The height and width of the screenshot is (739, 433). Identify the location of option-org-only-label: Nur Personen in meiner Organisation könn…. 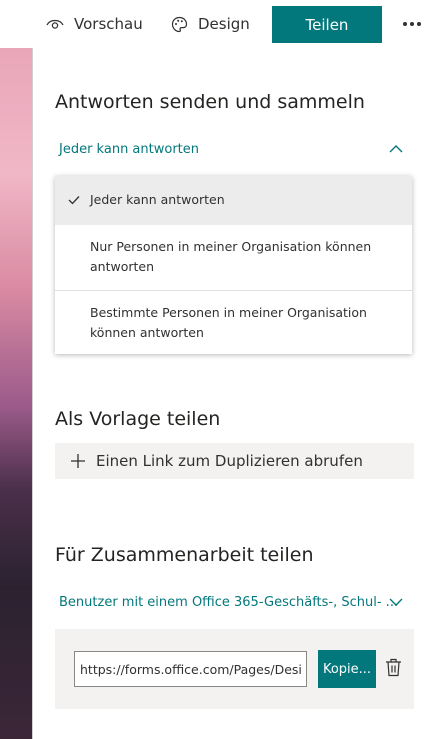
(231, 256).